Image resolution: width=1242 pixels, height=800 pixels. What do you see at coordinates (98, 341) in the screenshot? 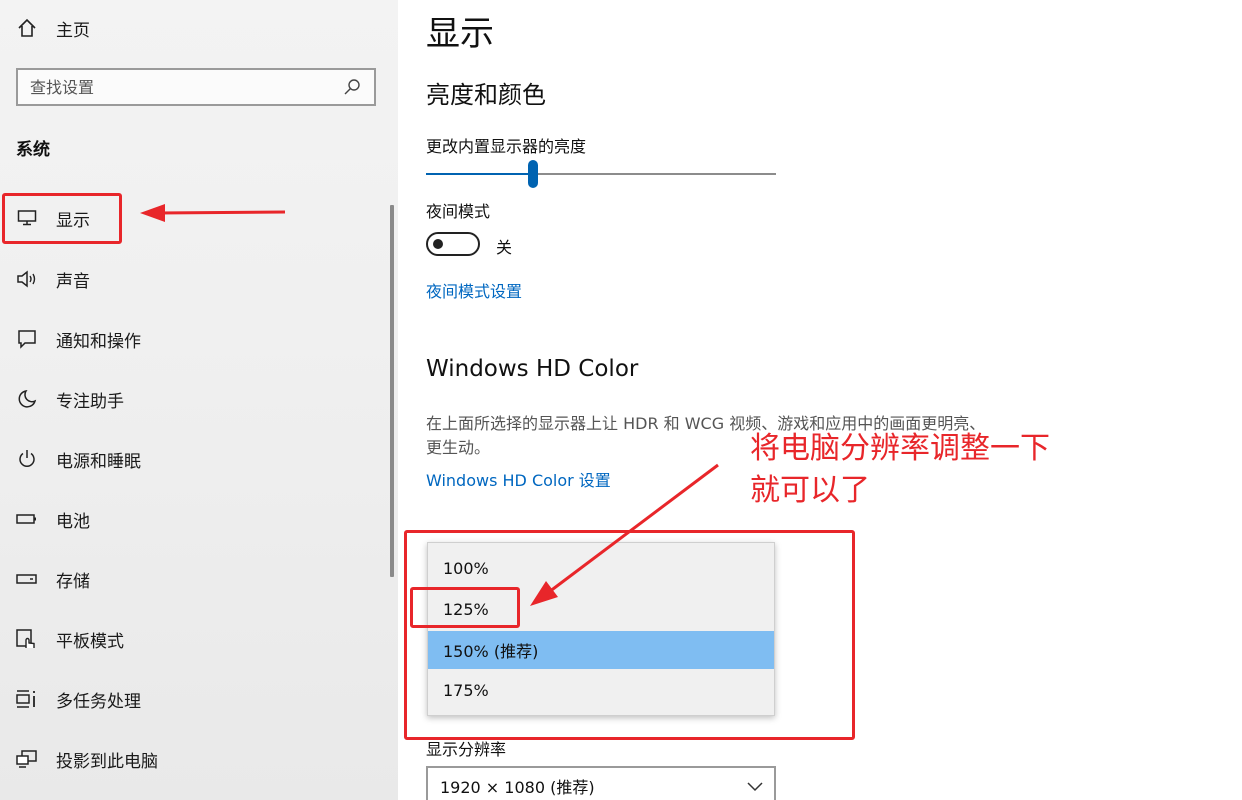
I see `sidebar-item-label: 通知和操作` at bounding box center [98, 341].